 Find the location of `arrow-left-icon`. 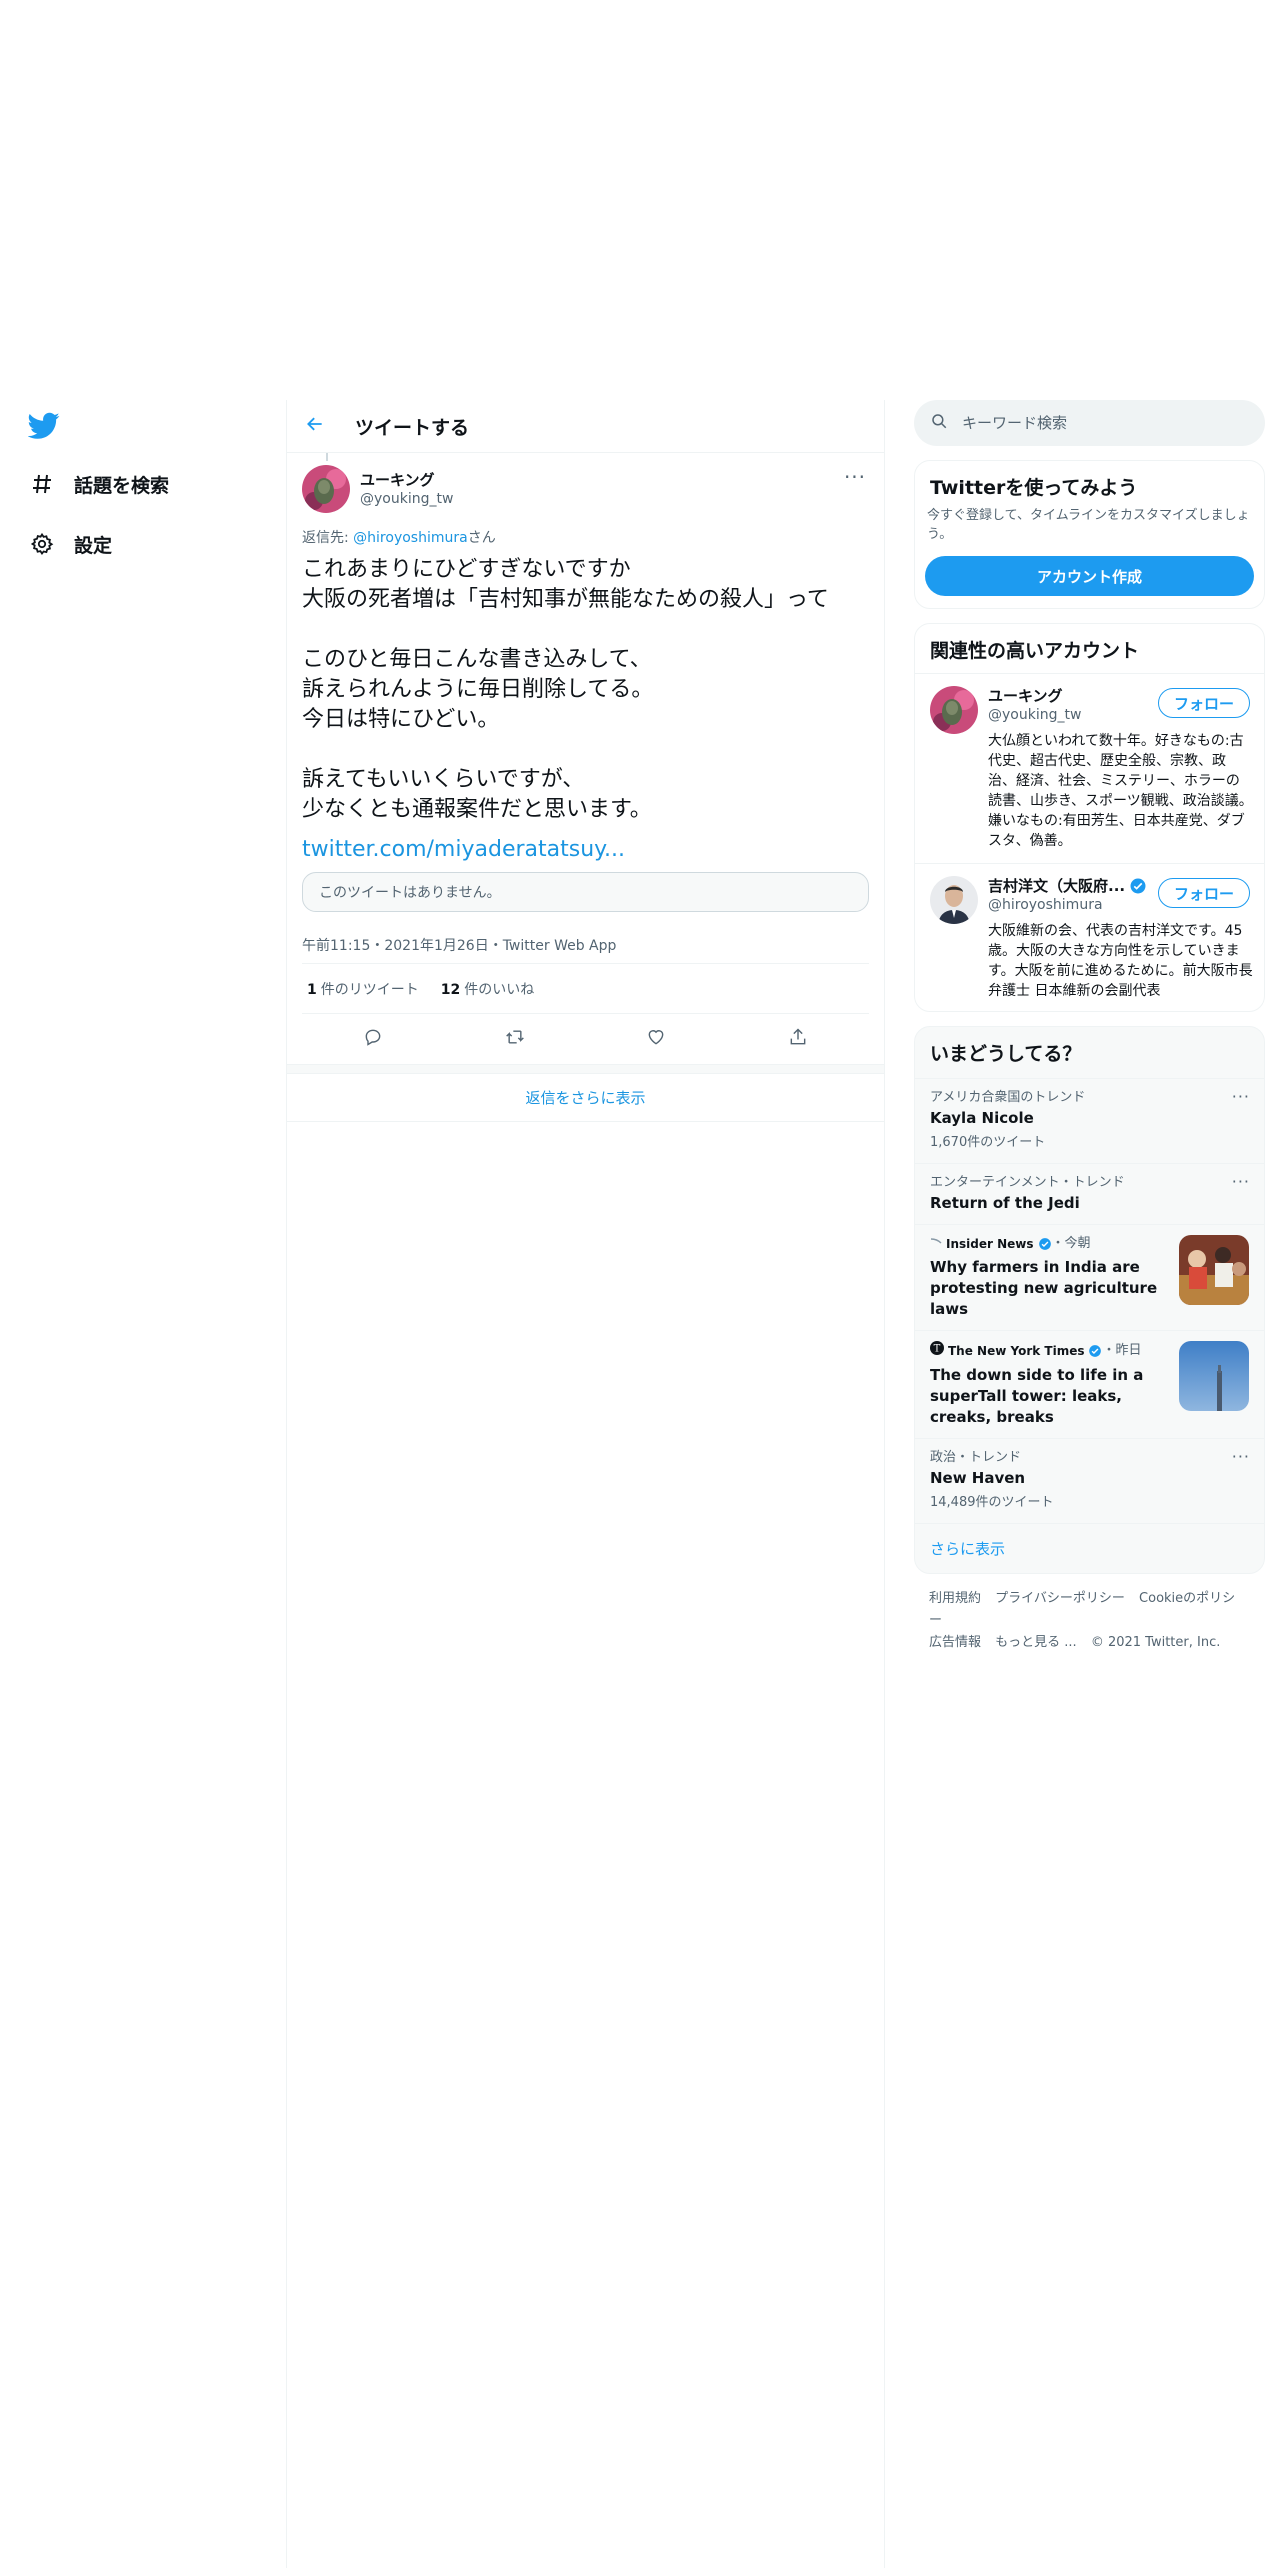

arrow-left-icon is located at coordinates (315, 426).